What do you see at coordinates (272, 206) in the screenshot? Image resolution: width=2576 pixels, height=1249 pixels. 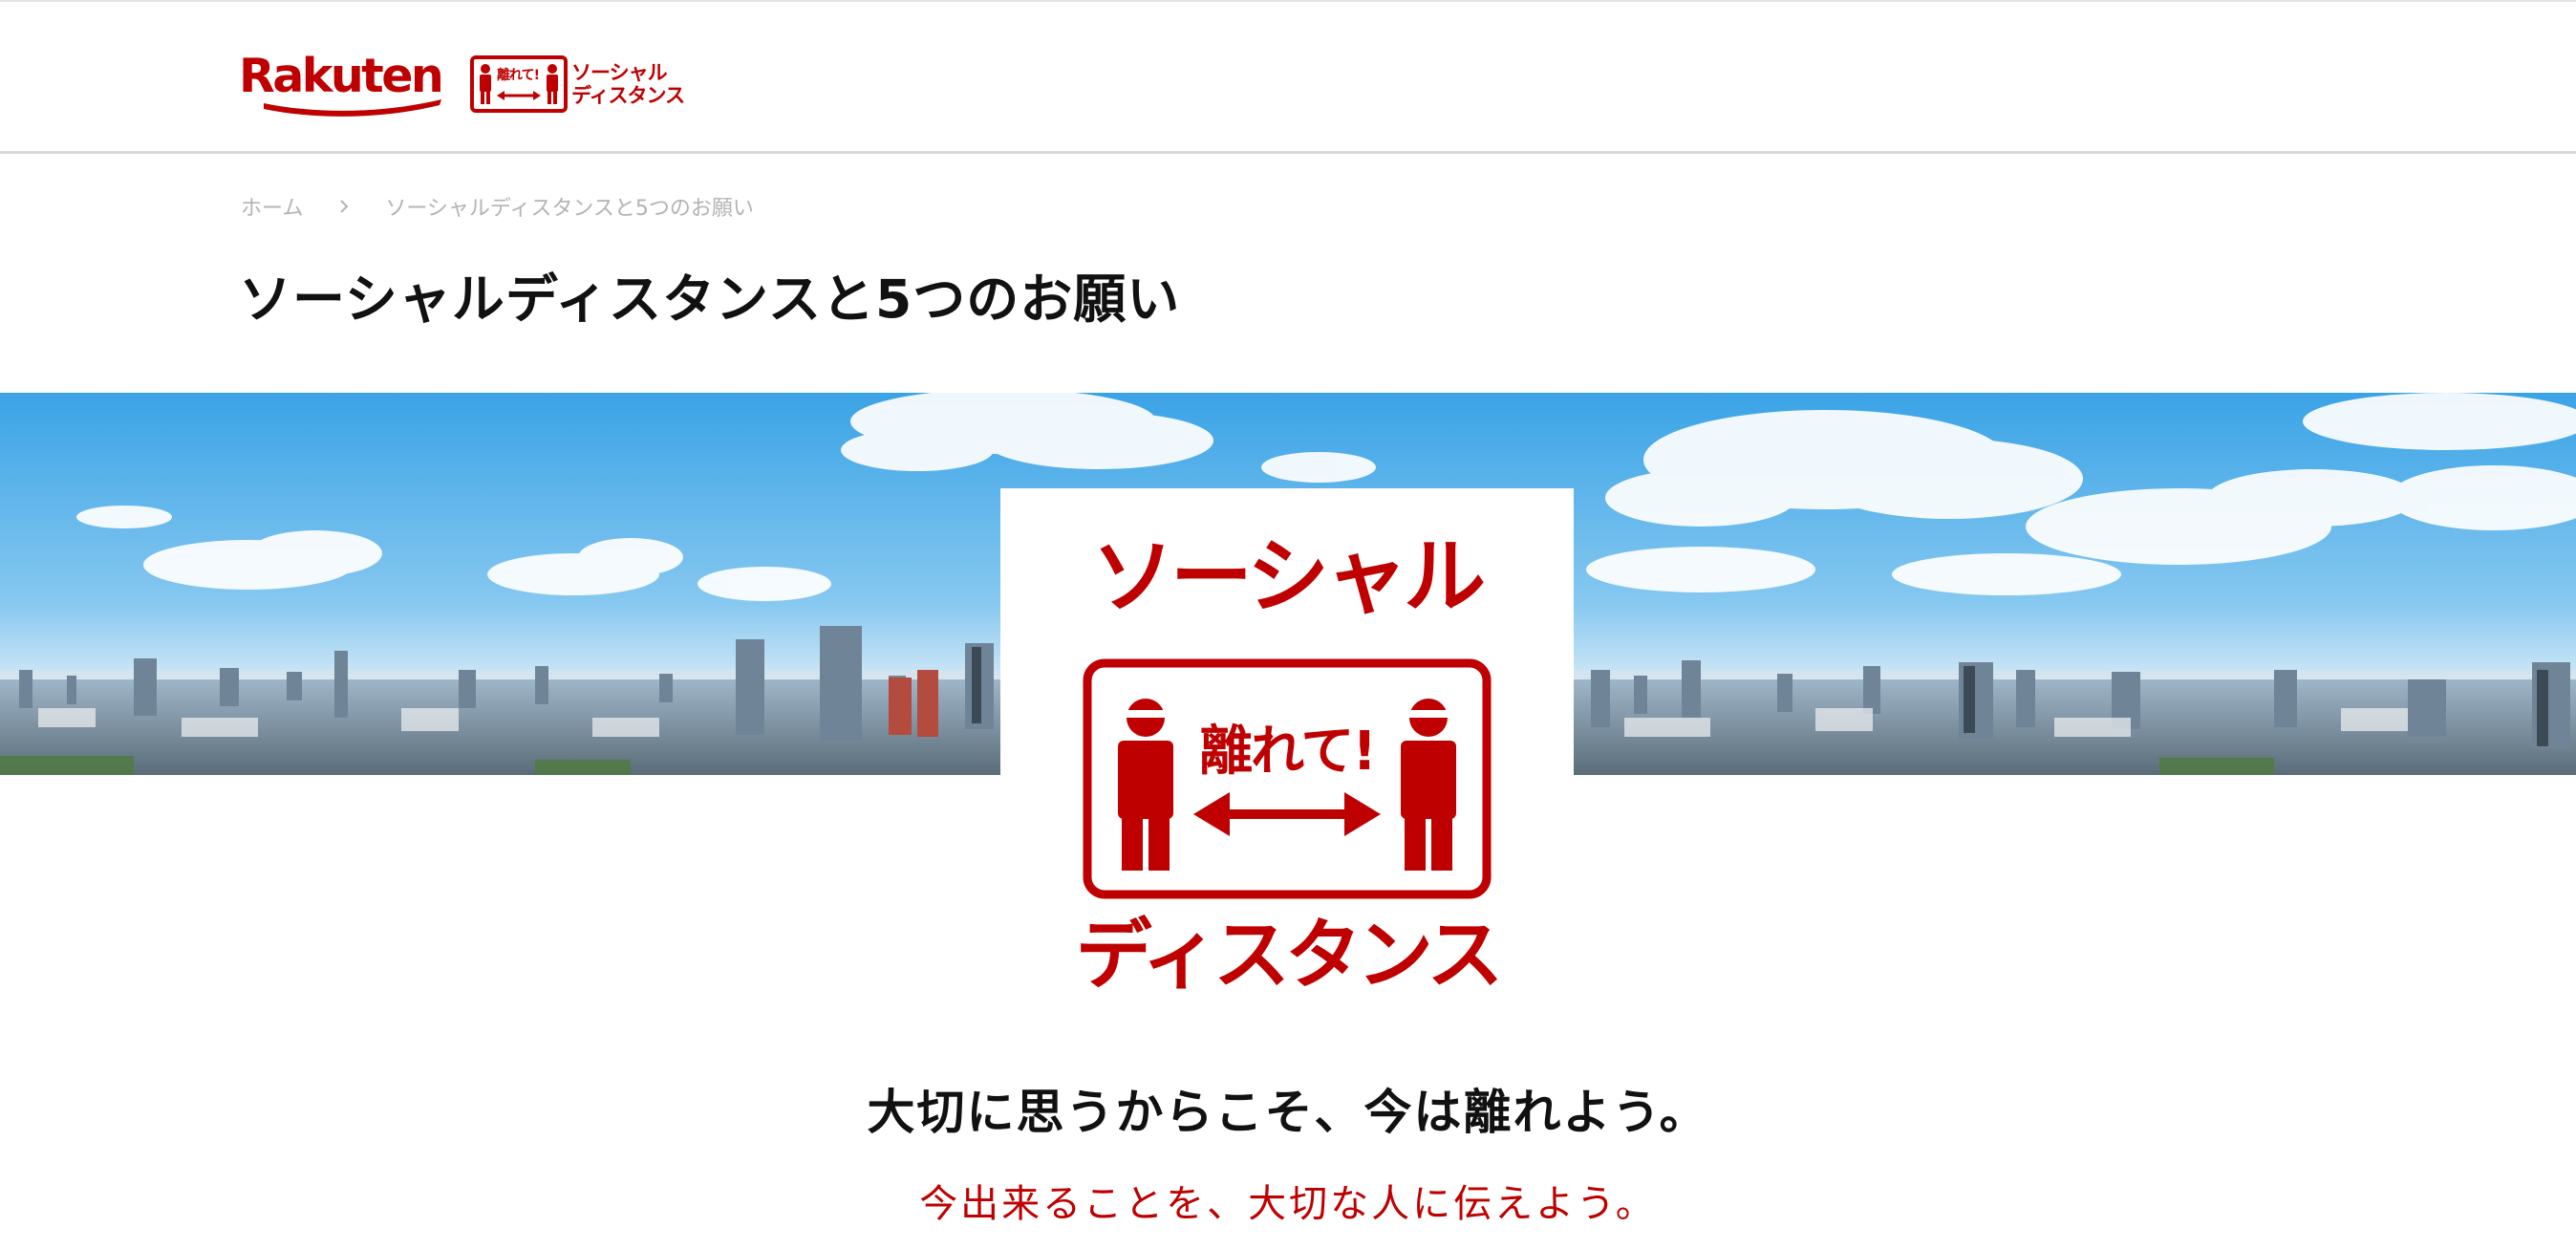 I see `breadcrumb-home-link: ホーム` at bounding box center [272, 206].